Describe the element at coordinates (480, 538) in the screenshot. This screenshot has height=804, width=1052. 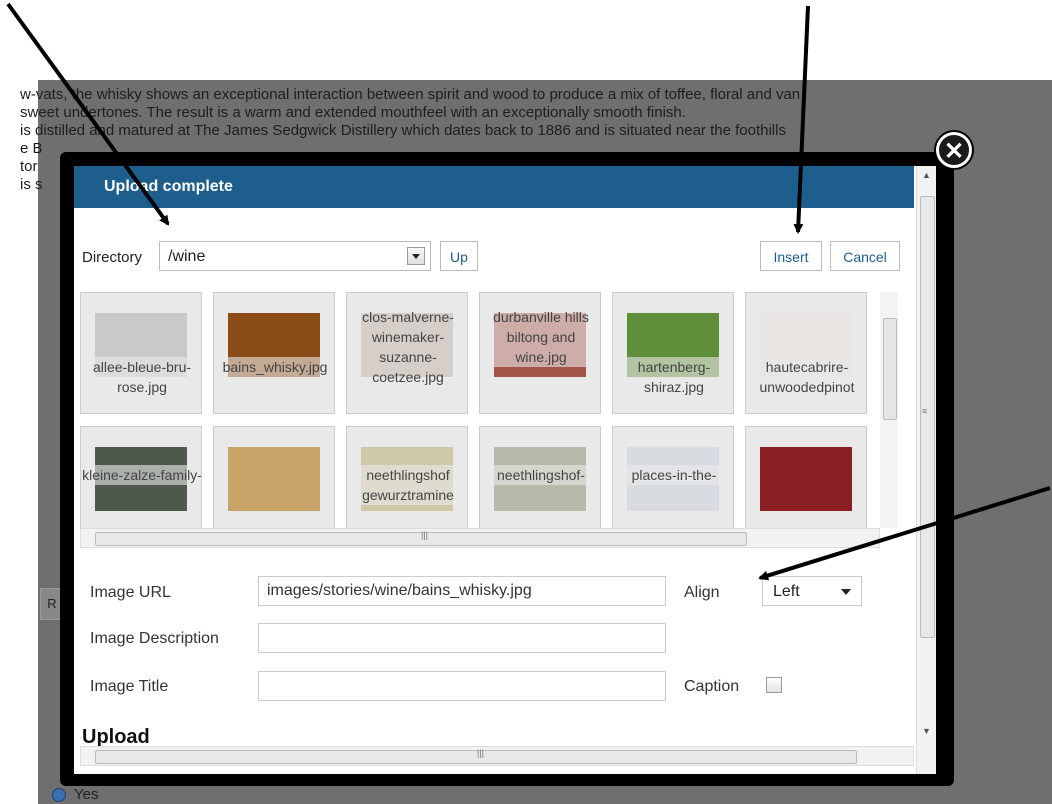
I see `grid-horizontal-scrollbar: |||` at that location.